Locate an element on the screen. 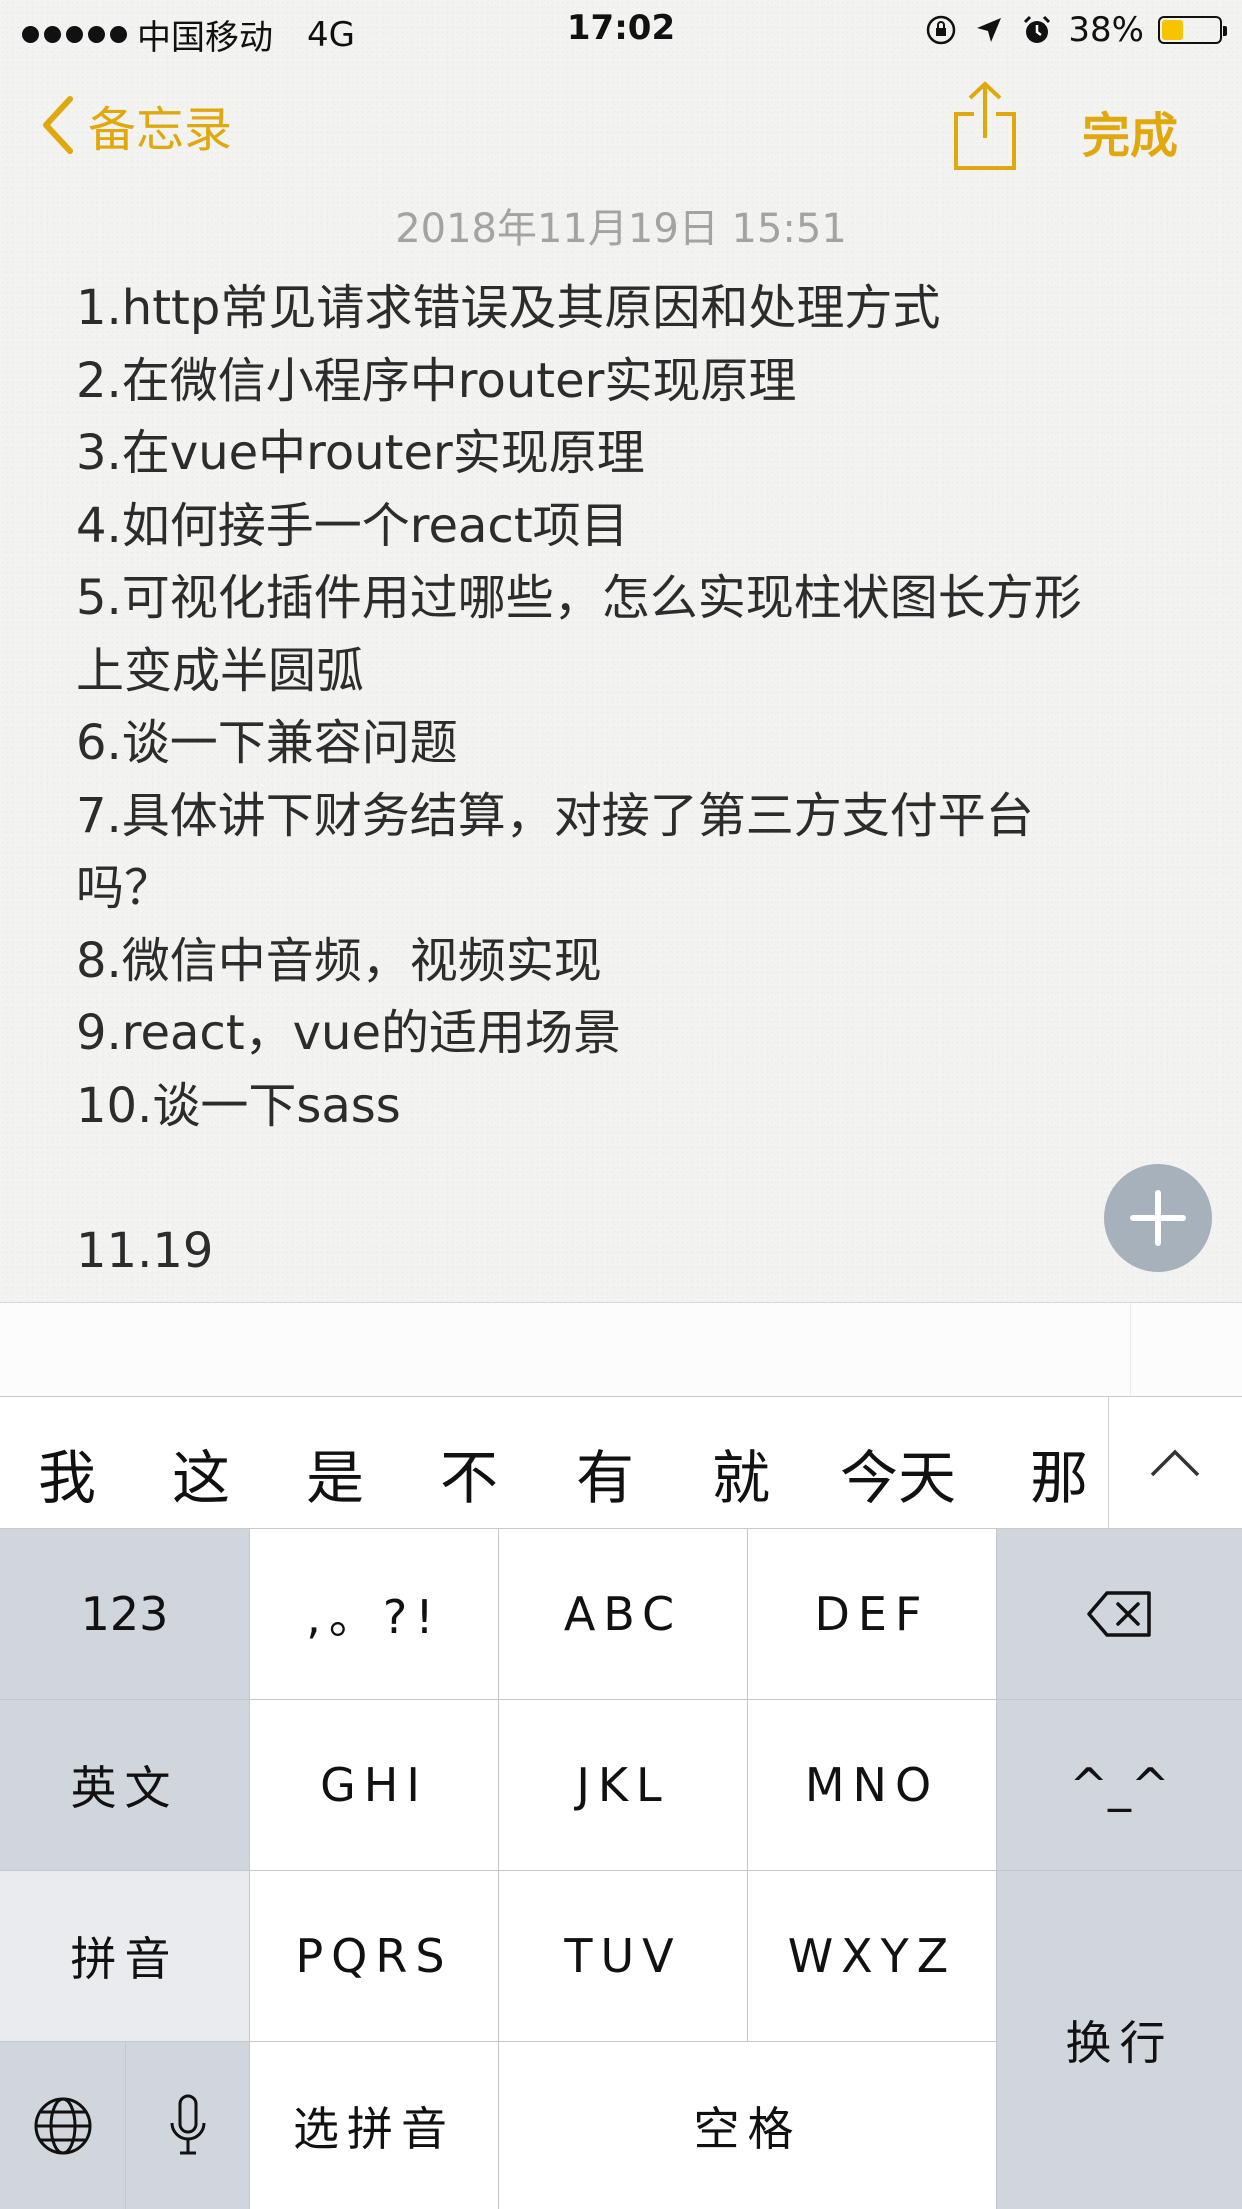 The height and width of the screenshot is (2209, 1242). accessory-divider is located at coordinates (1130, 1350).